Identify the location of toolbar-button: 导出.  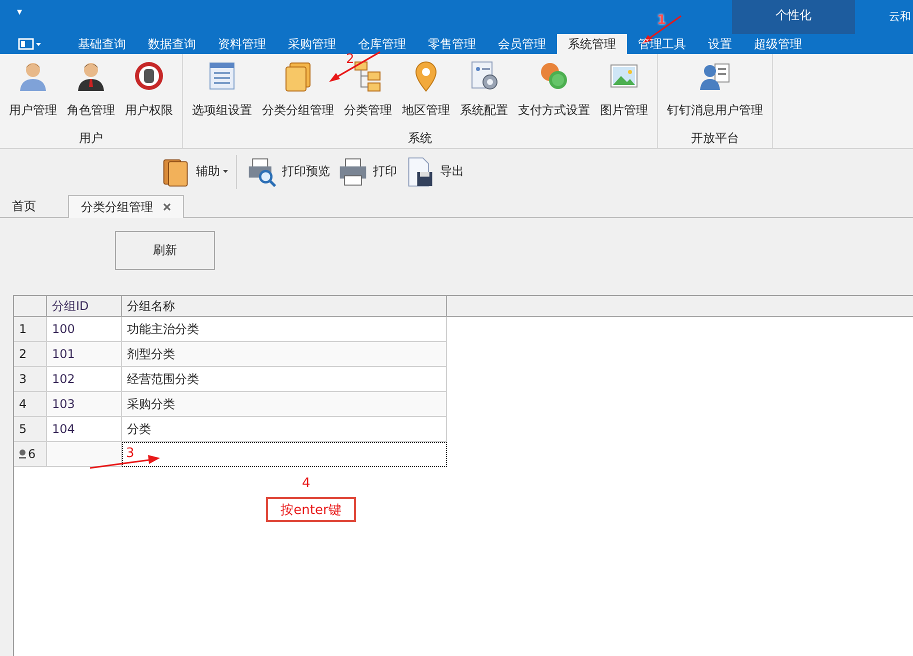
(436, 171).